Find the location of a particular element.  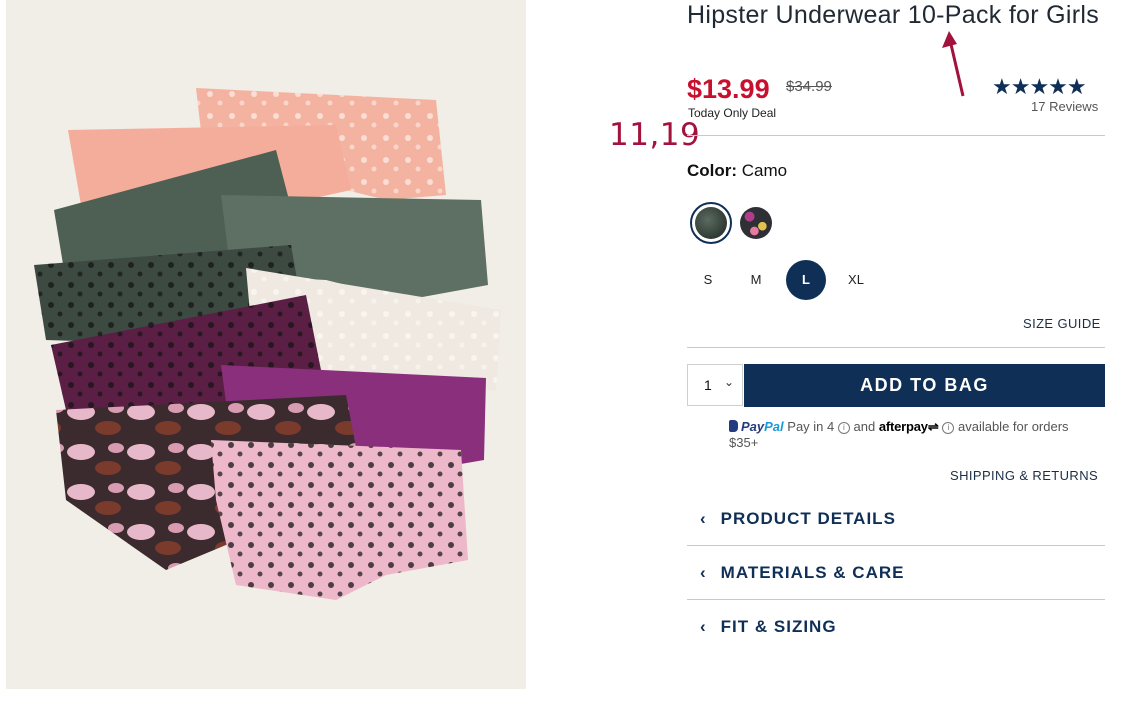

paypal-text: Pay in 4 is located at coordinates (811, 426).